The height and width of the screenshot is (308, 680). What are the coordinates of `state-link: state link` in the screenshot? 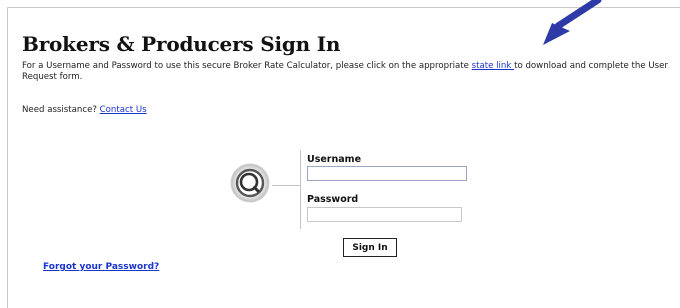 It's located at (493, 66).